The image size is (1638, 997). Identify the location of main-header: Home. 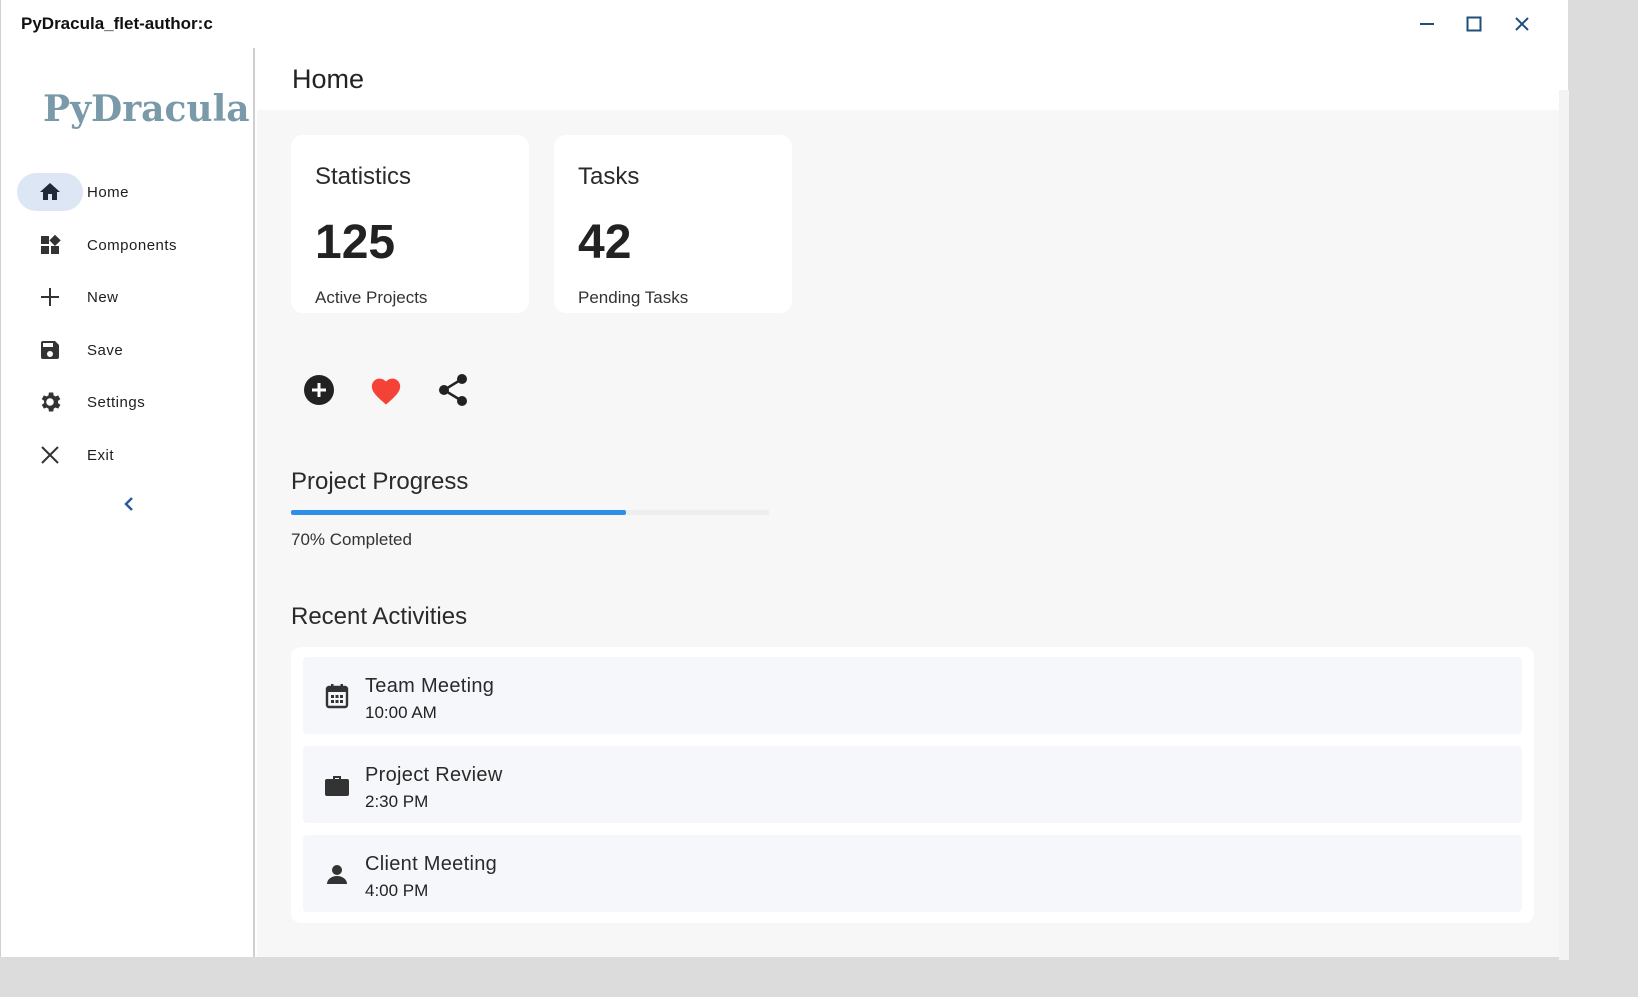
(908, 79).